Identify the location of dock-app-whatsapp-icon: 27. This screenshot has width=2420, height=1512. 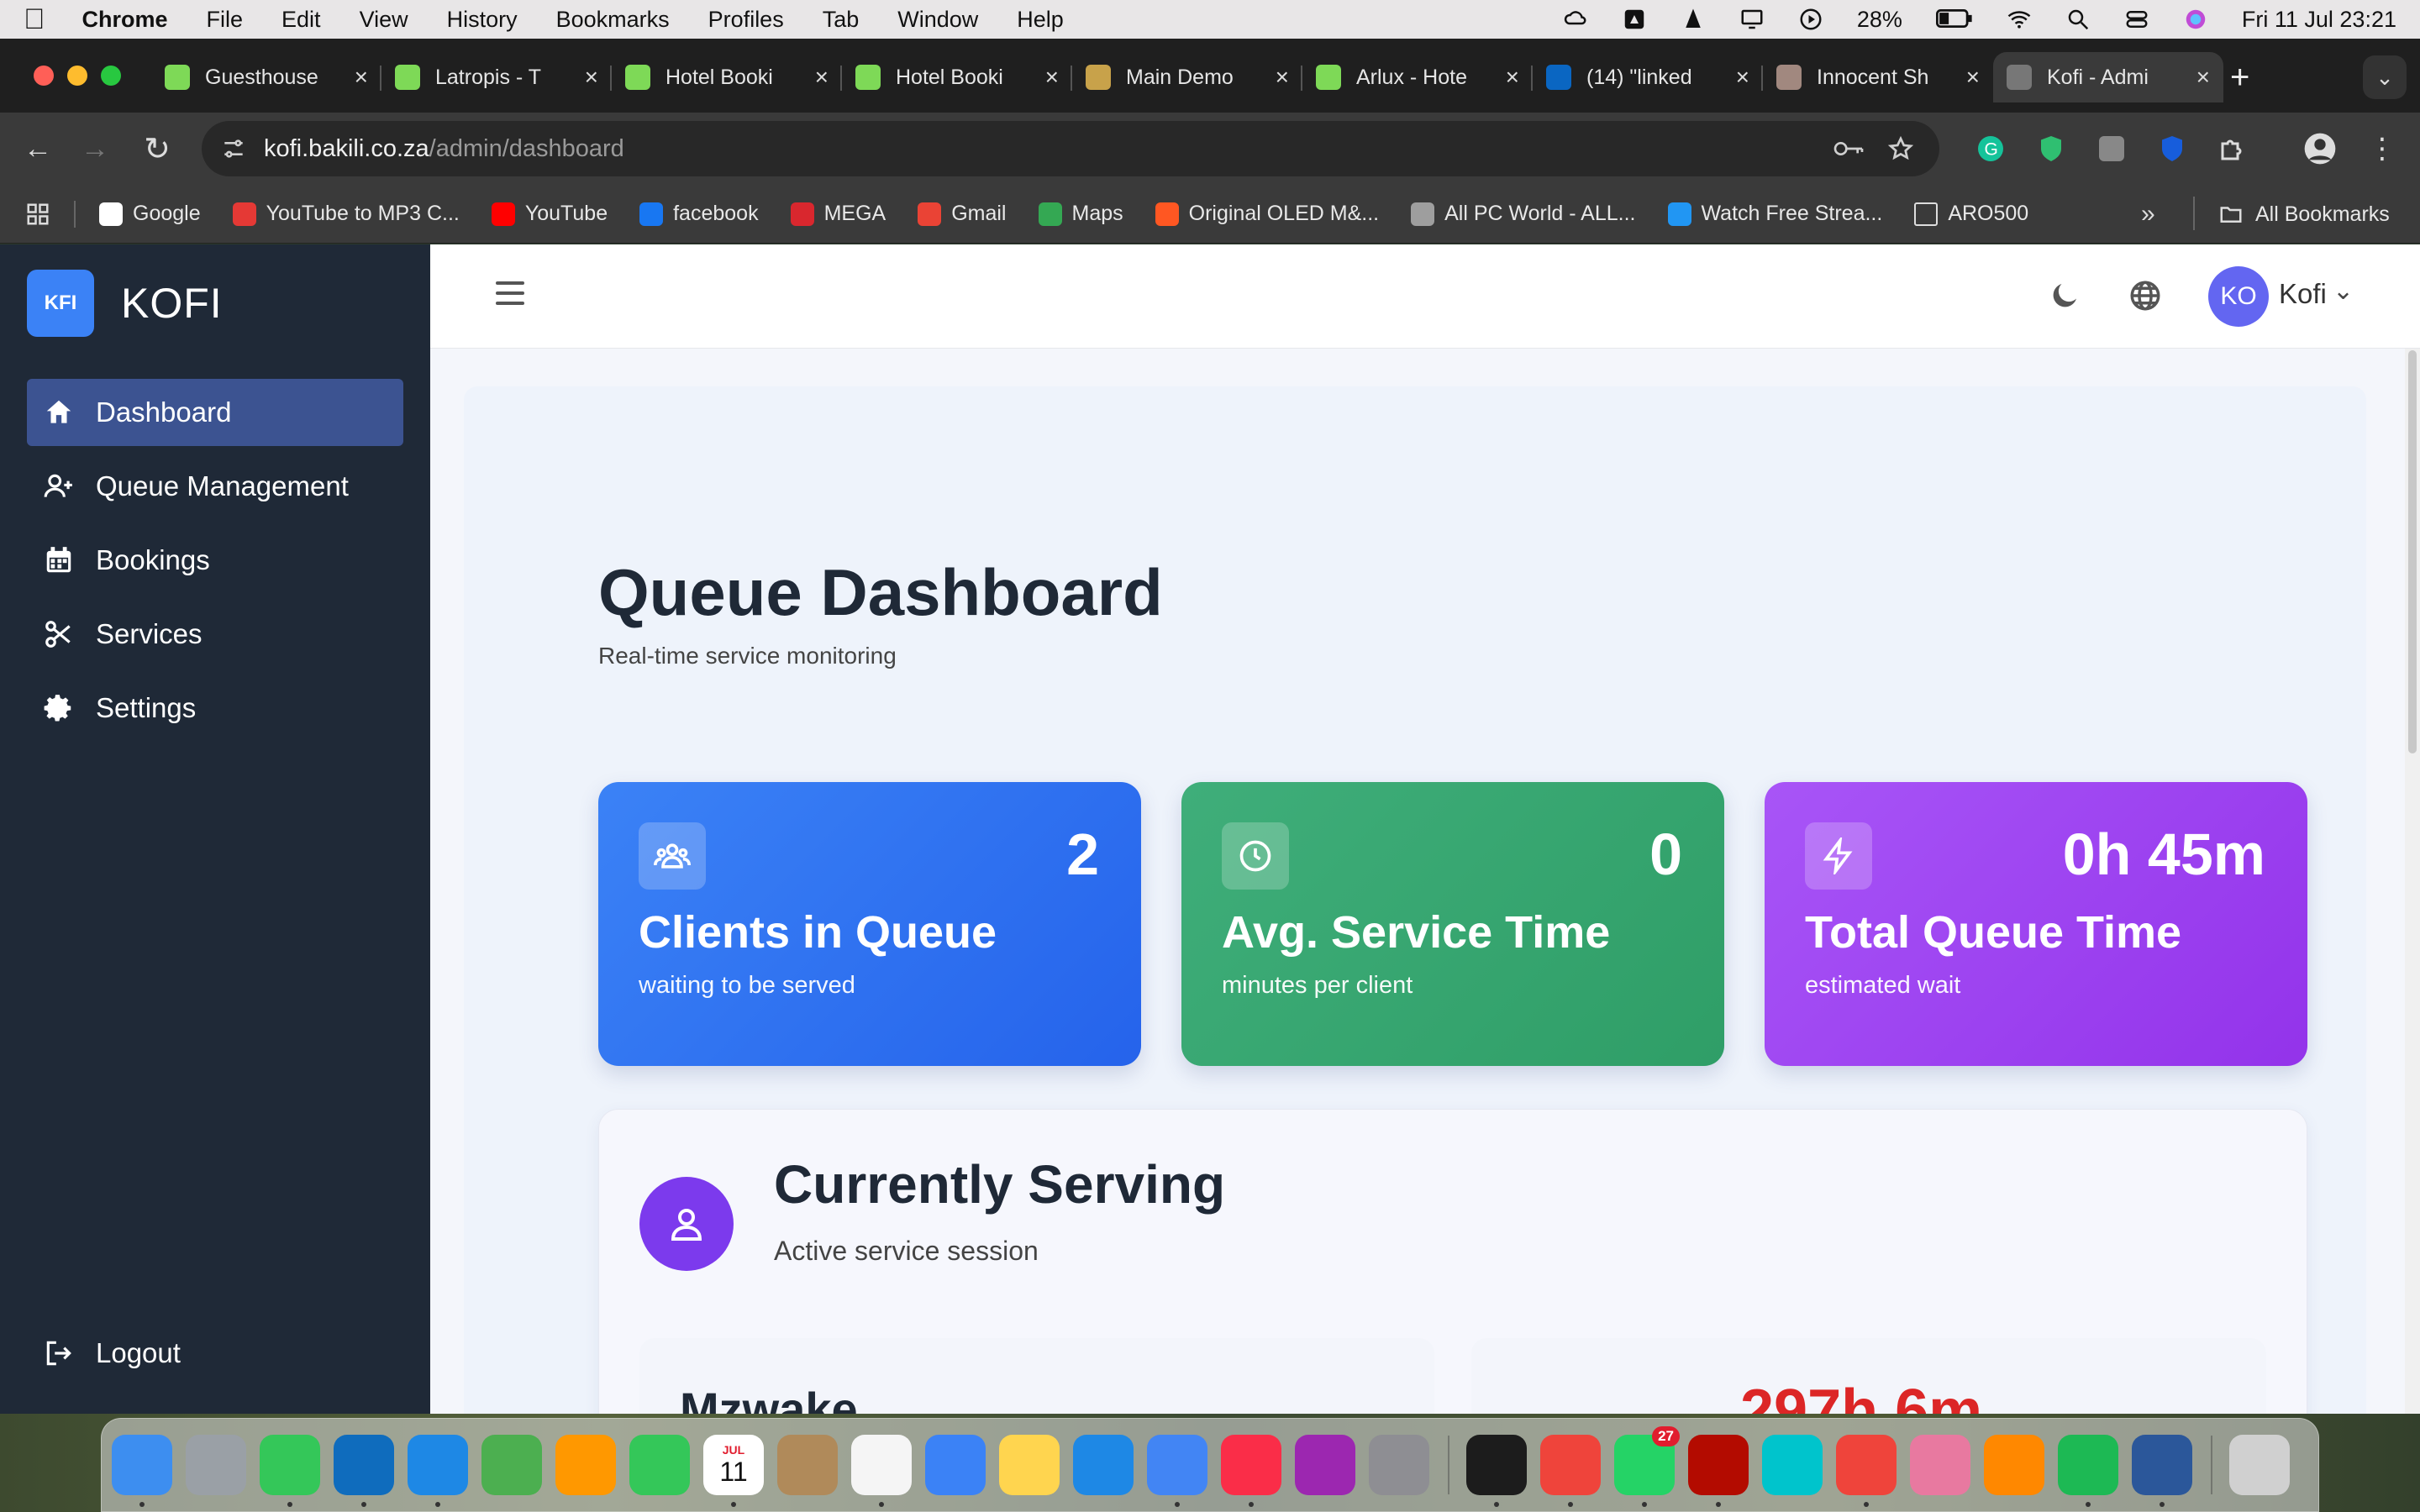
(1647, 1466).